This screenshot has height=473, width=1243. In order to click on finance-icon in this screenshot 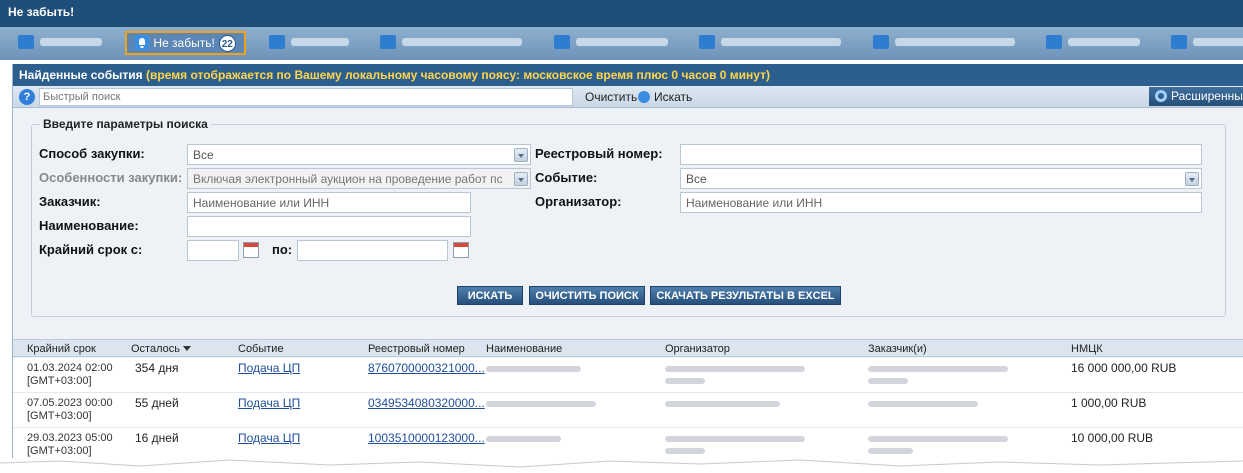, I will do `click(1179, 42)`.